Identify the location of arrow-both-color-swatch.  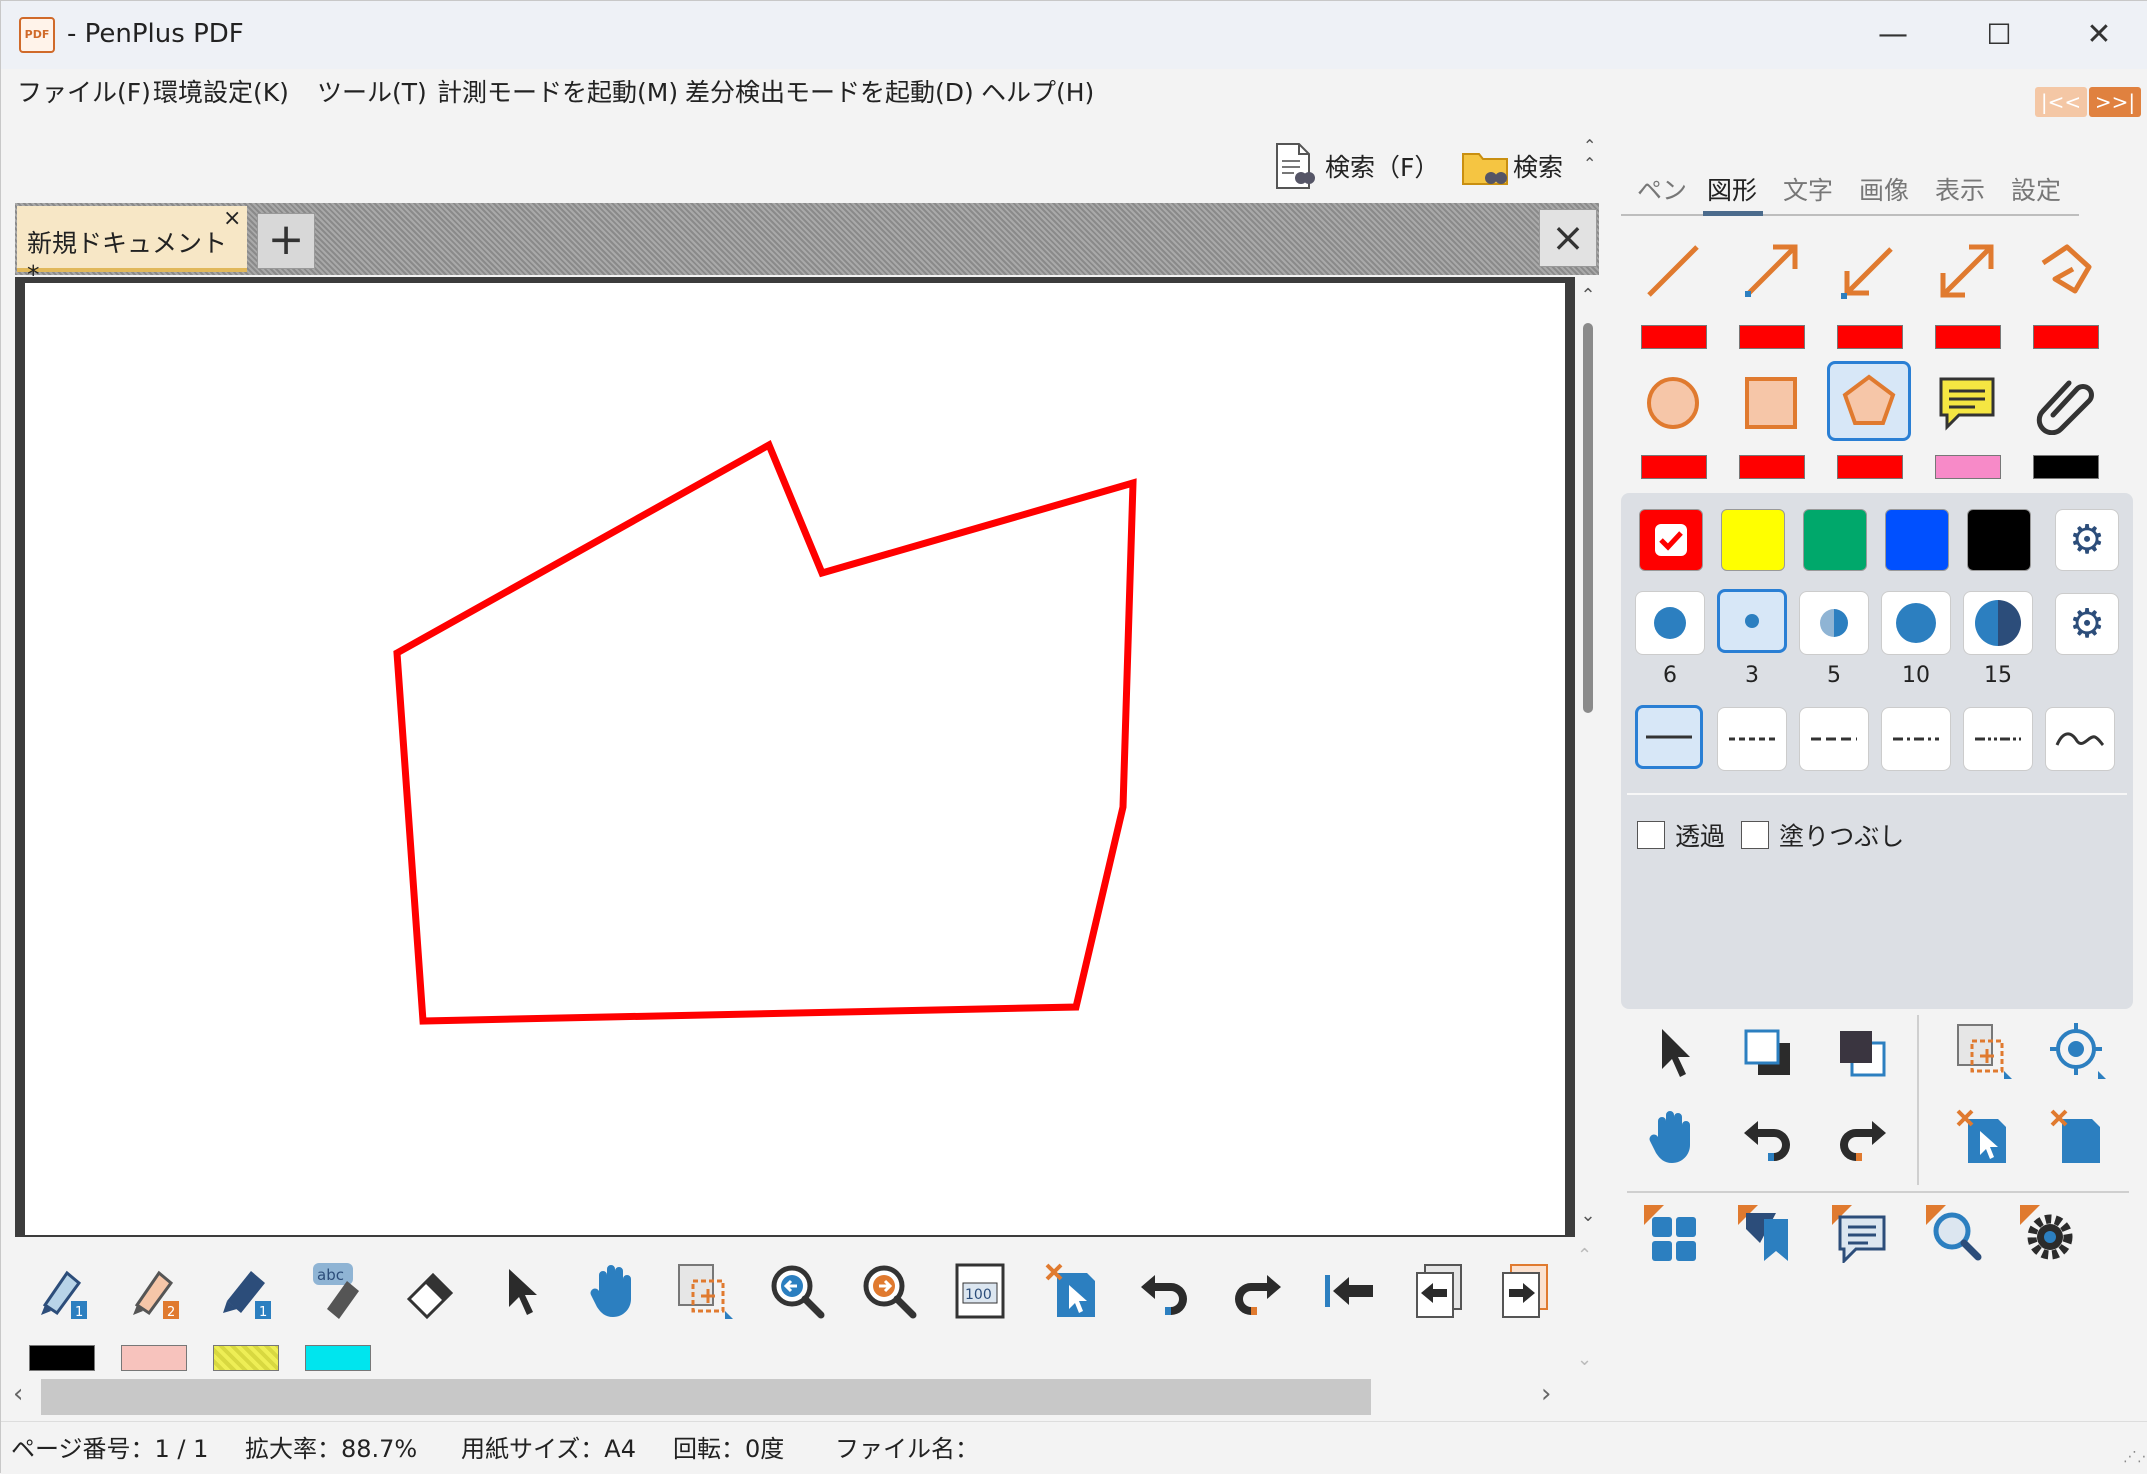
(1968, 337).